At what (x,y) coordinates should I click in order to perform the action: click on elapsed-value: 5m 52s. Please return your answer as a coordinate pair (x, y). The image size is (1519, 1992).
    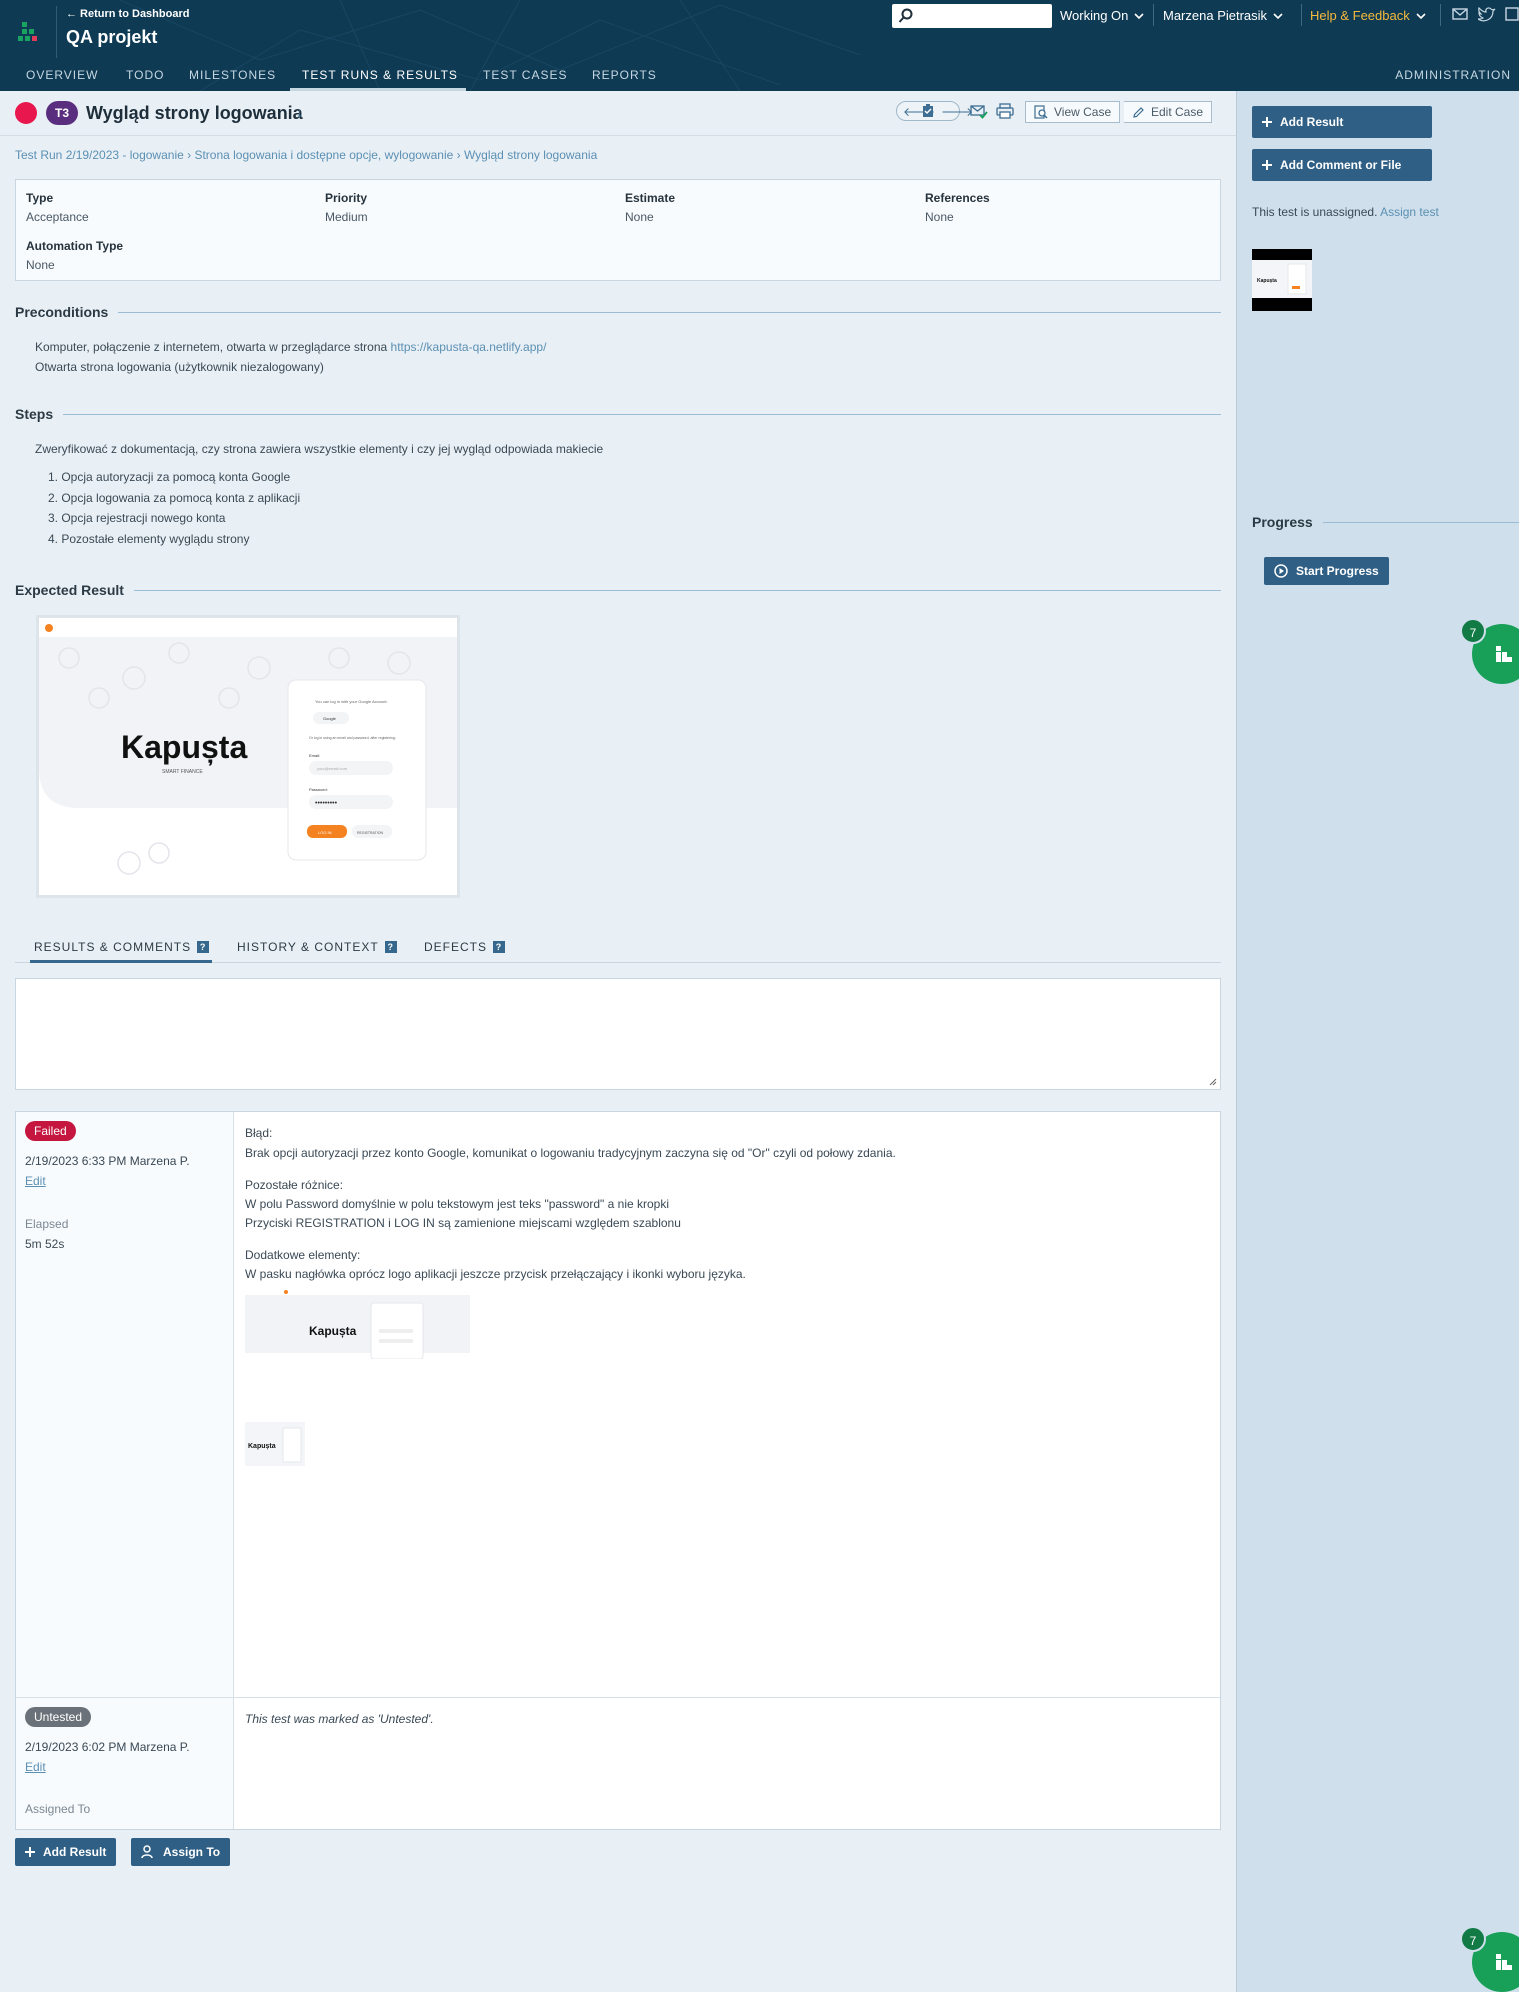
    Looking at the image, I should click on (45, 1244).